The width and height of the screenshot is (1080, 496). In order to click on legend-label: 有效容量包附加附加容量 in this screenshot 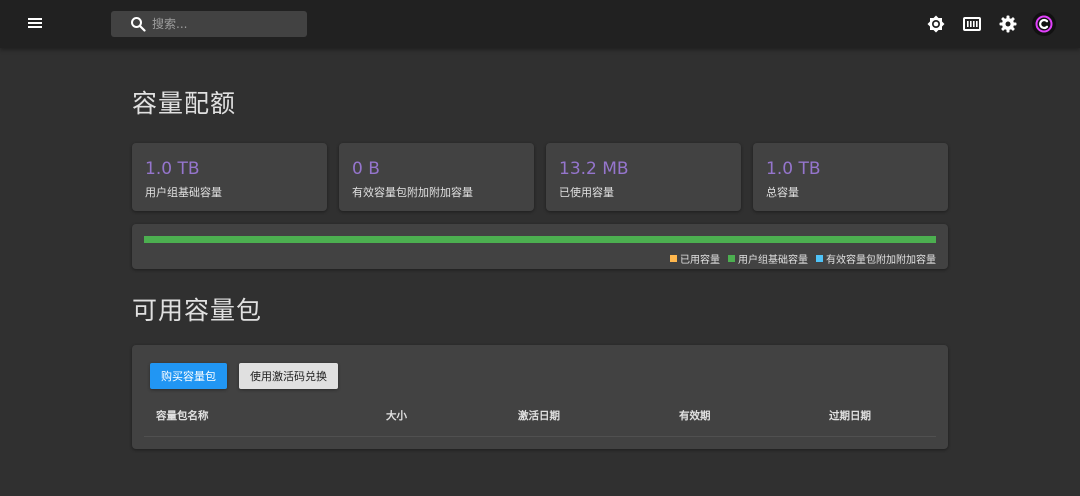, I will do `click(881, 260)`.